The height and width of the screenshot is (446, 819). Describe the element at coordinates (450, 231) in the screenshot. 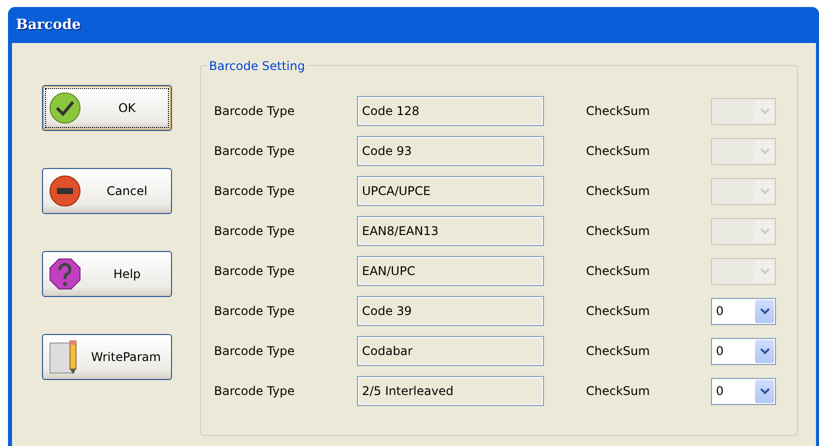

I see `type-field: EAN8/EAN13` at that location.